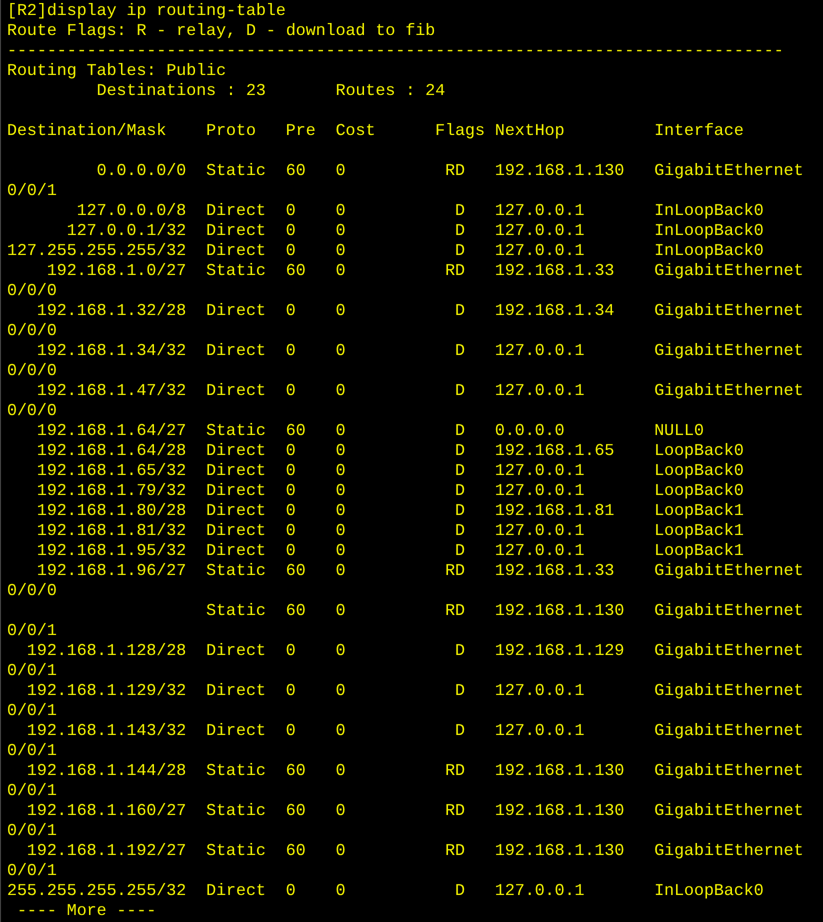 The width and height of the screenshot is (823, 922). What do you see at coordinates (221, 31) in the screenshot?
I see `route-flags-legend: Route Flags: R - relay, D - download to fib` at bounding box center [221, 31].